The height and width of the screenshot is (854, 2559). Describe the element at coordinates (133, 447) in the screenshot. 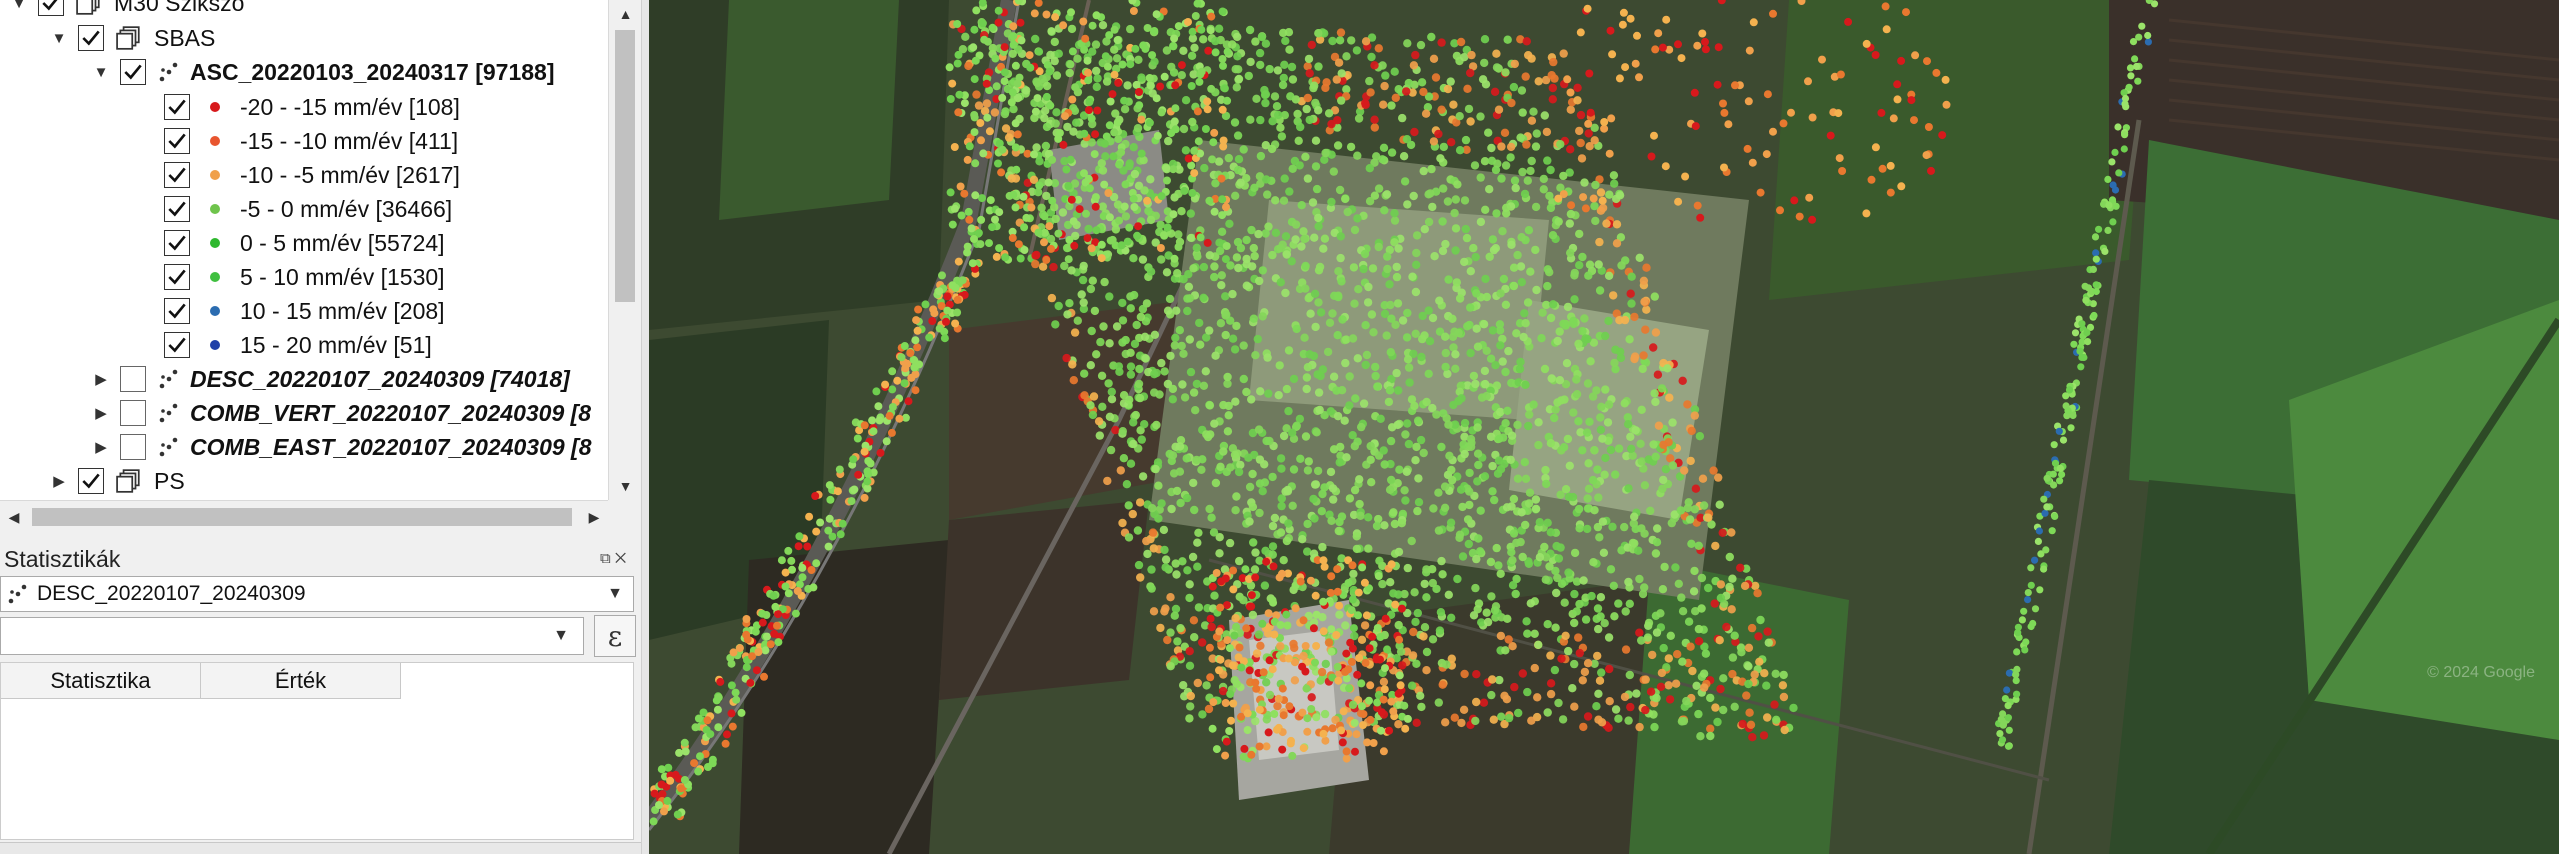

I see `checkbox-comb-east-layer` at that location.